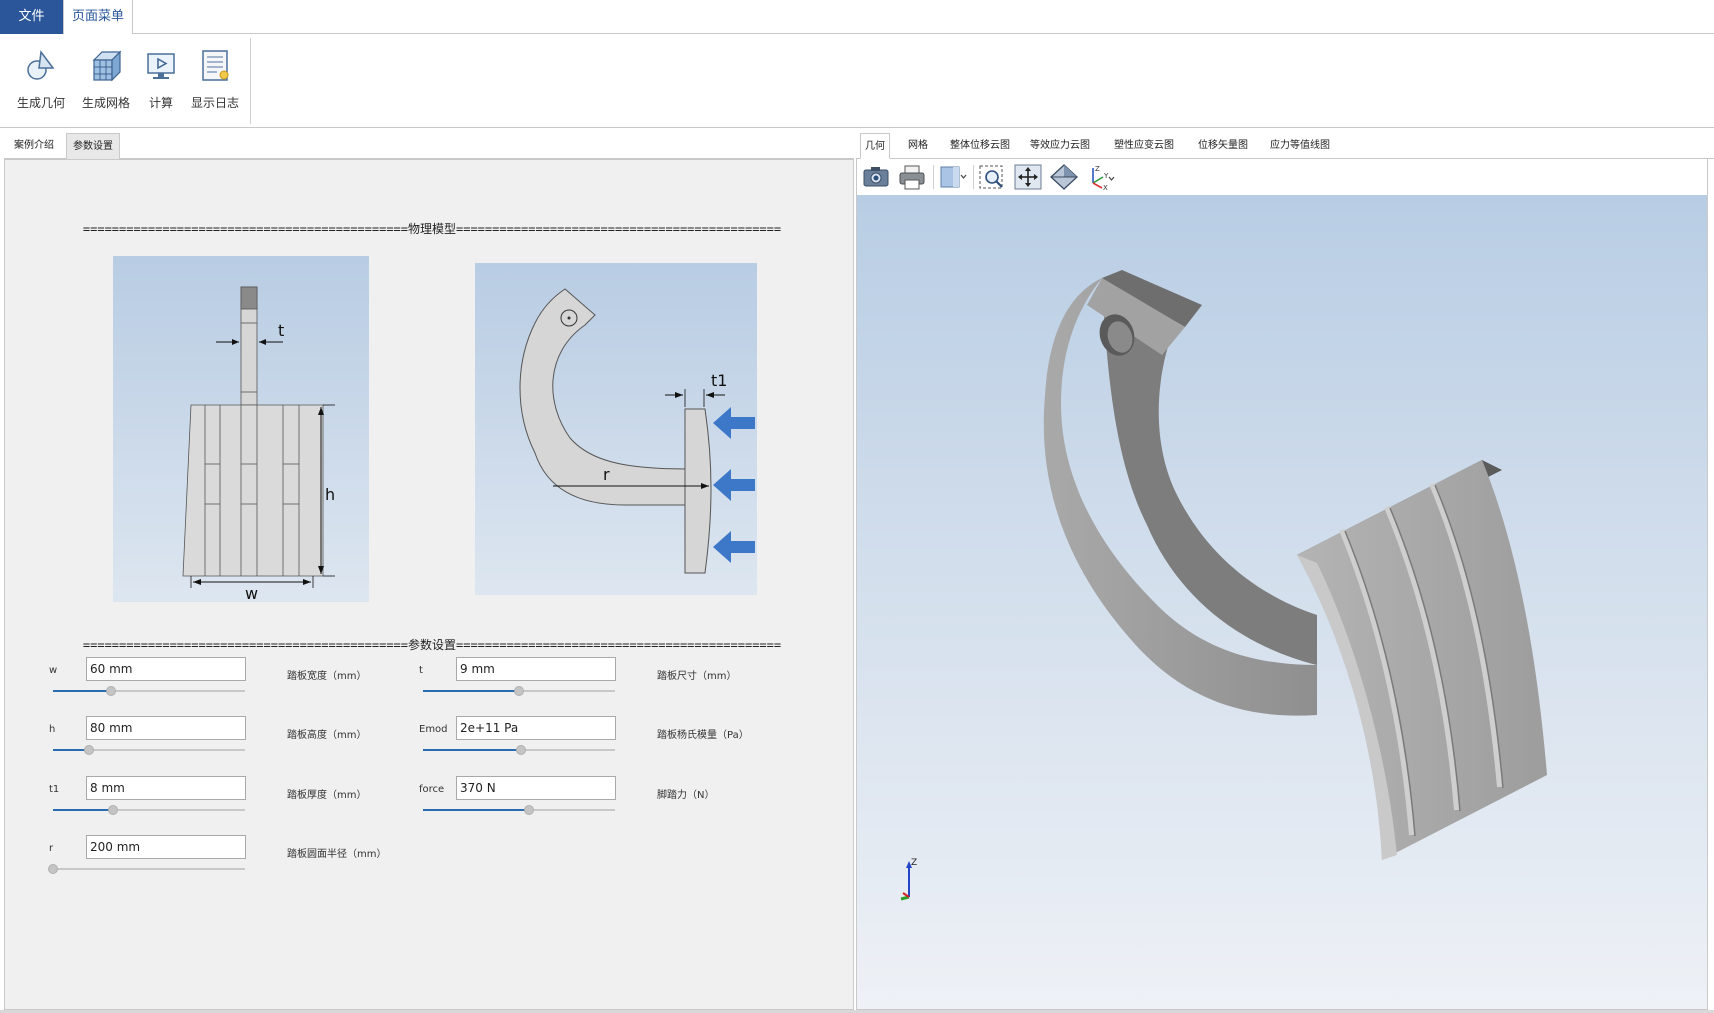 The width and height of the screenshot is (1714, 1013). What do you see at coordinates (616, 429) in the screenshot?
I see `pedal-side-view-figure: t1 r` at bounding box center [616, 429].